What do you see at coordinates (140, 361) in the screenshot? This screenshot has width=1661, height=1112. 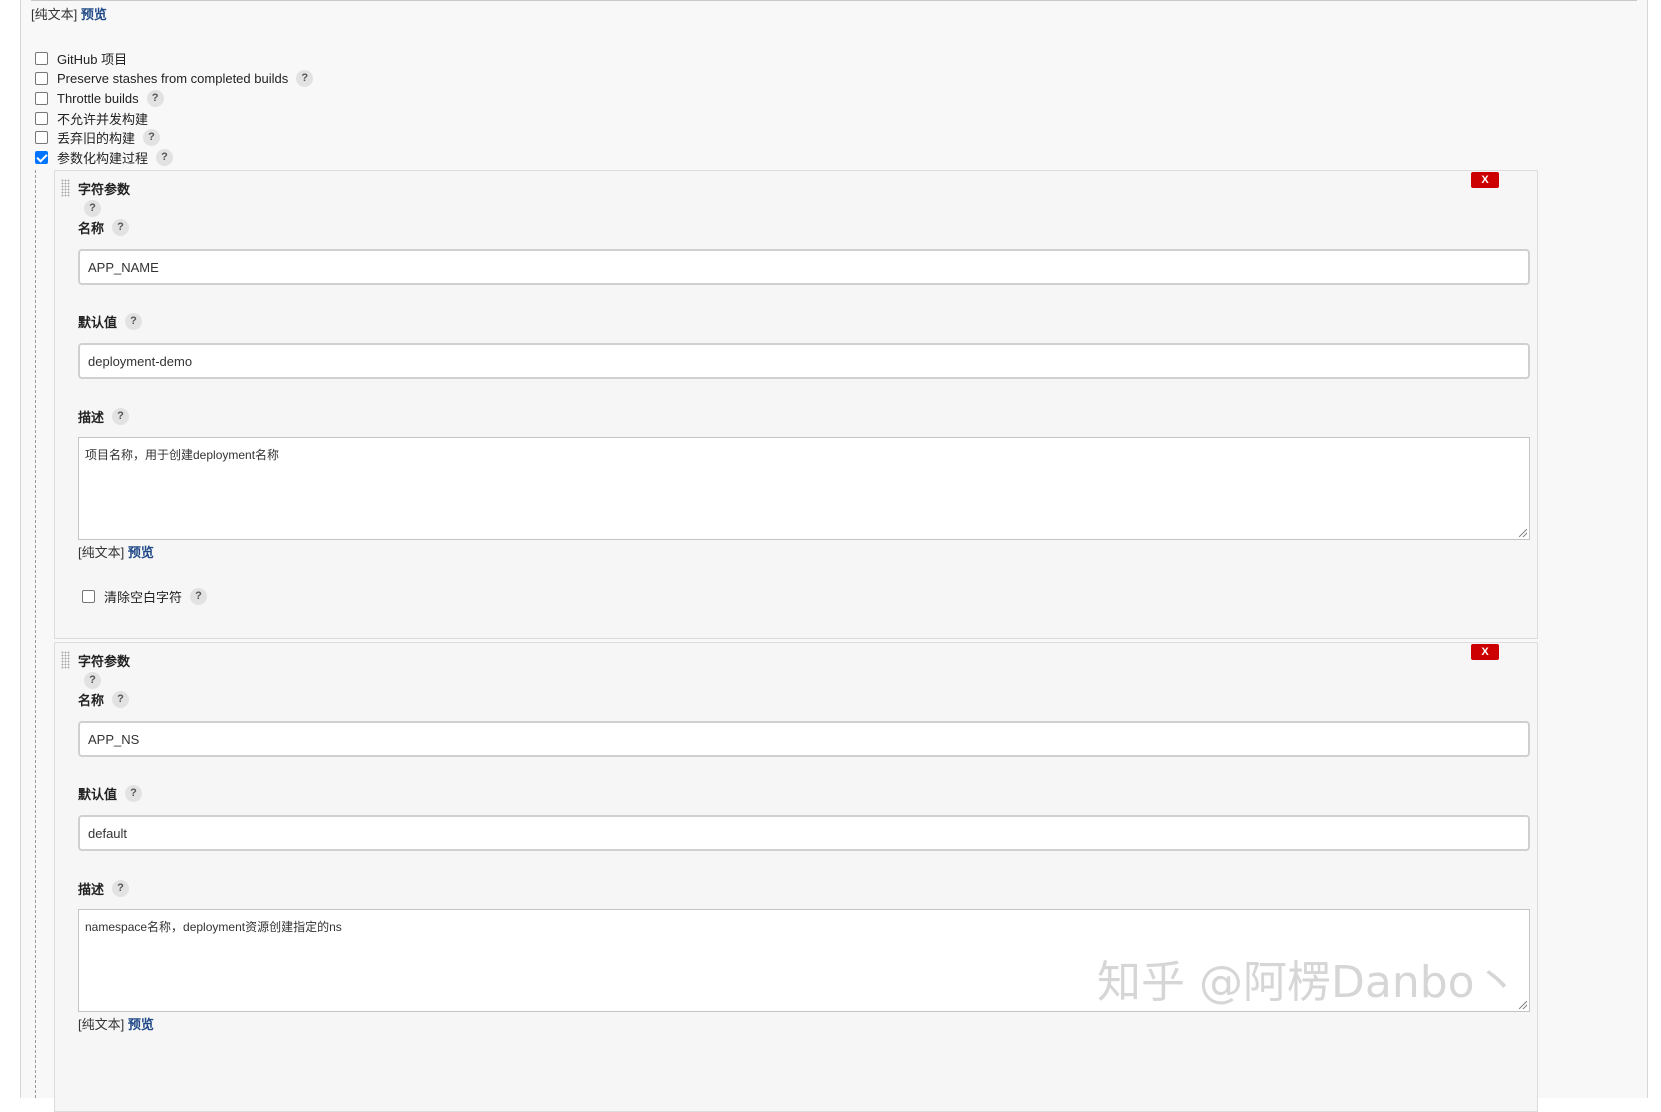 I see `default-value: deployment-demo` at bounding box center [140, 361].